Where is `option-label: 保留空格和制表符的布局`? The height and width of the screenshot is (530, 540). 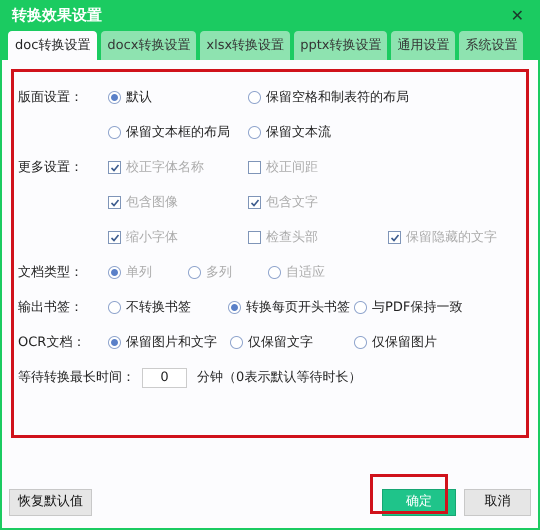 option-label: 保留空格和制表符的布局 is located at coordinates (337, 97).